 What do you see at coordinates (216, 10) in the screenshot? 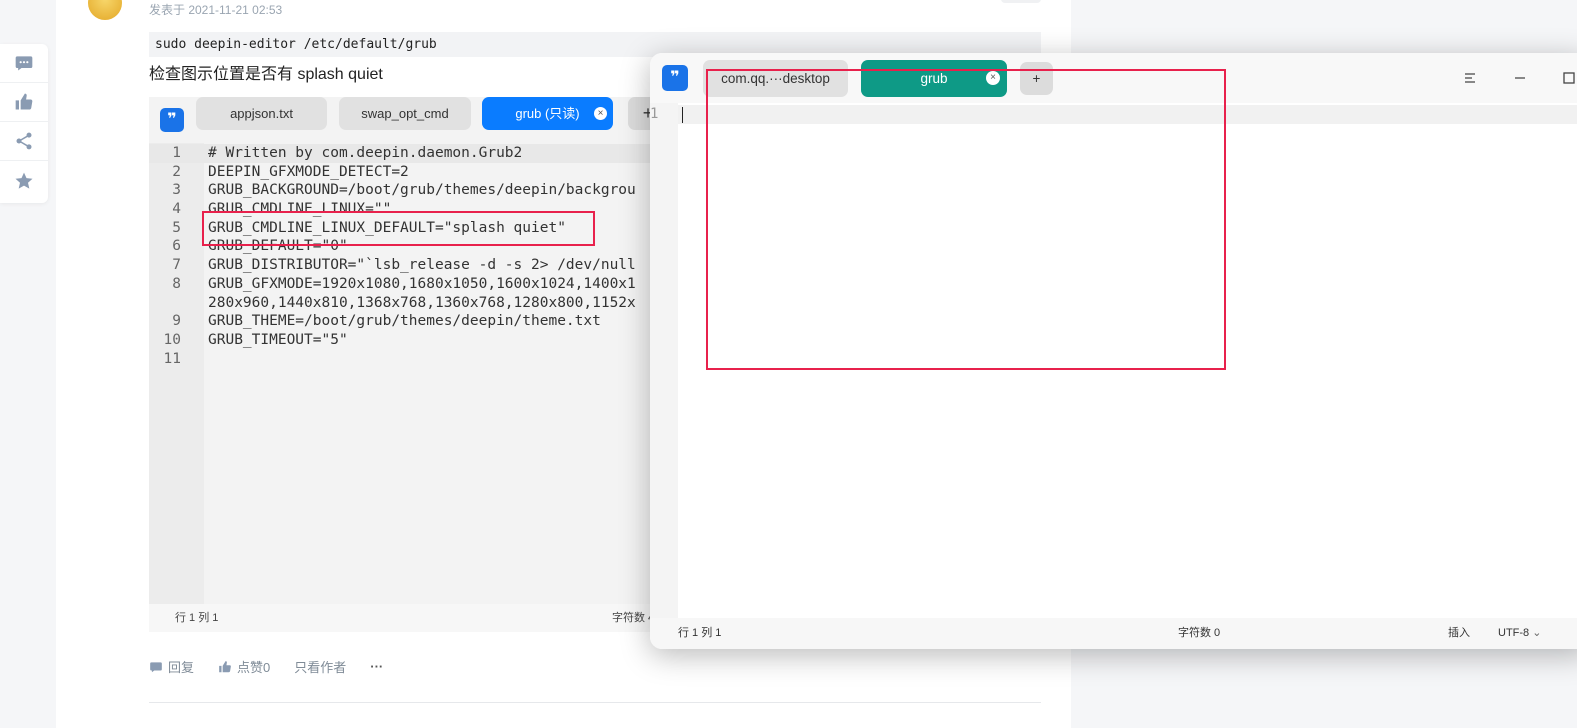
I see `post-time: 发表于 2021-11-21 02:53` at bounding box center [216, 10].